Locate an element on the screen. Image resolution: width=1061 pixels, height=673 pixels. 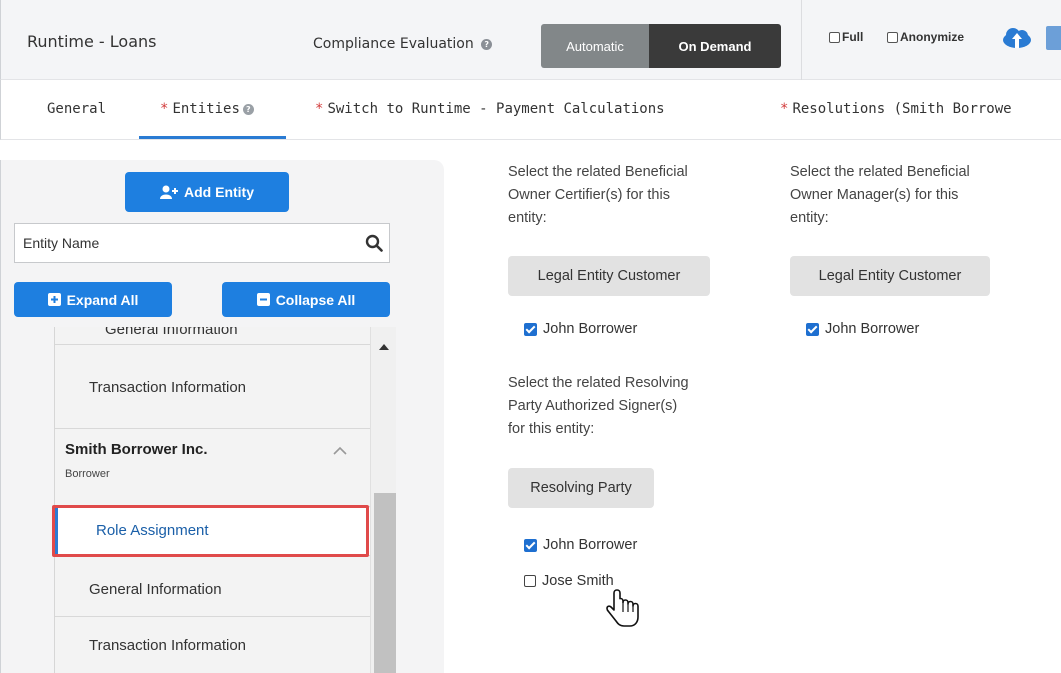
manager-person-row: John Borrower is located at coordinates (862, 329).